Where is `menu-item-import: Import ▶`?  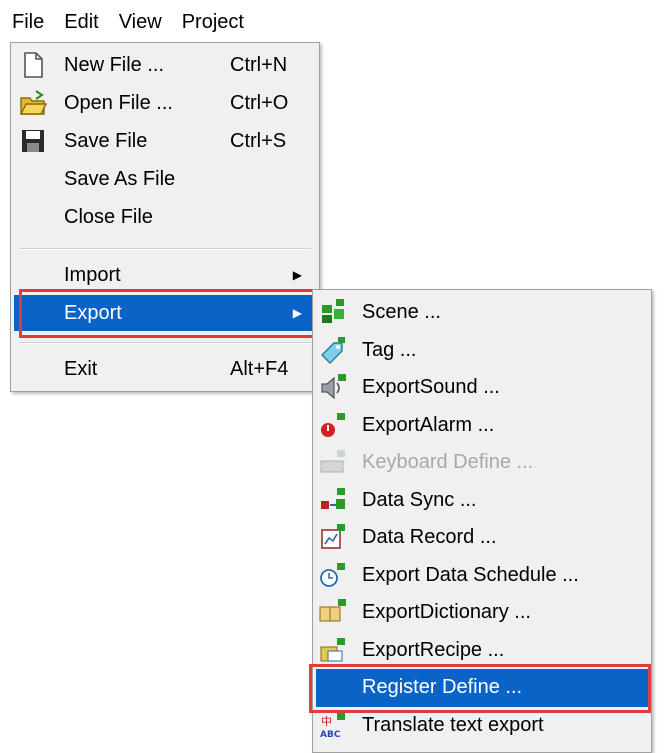 menu-item-import: Import ▶ is located at coordinates (165, 275).